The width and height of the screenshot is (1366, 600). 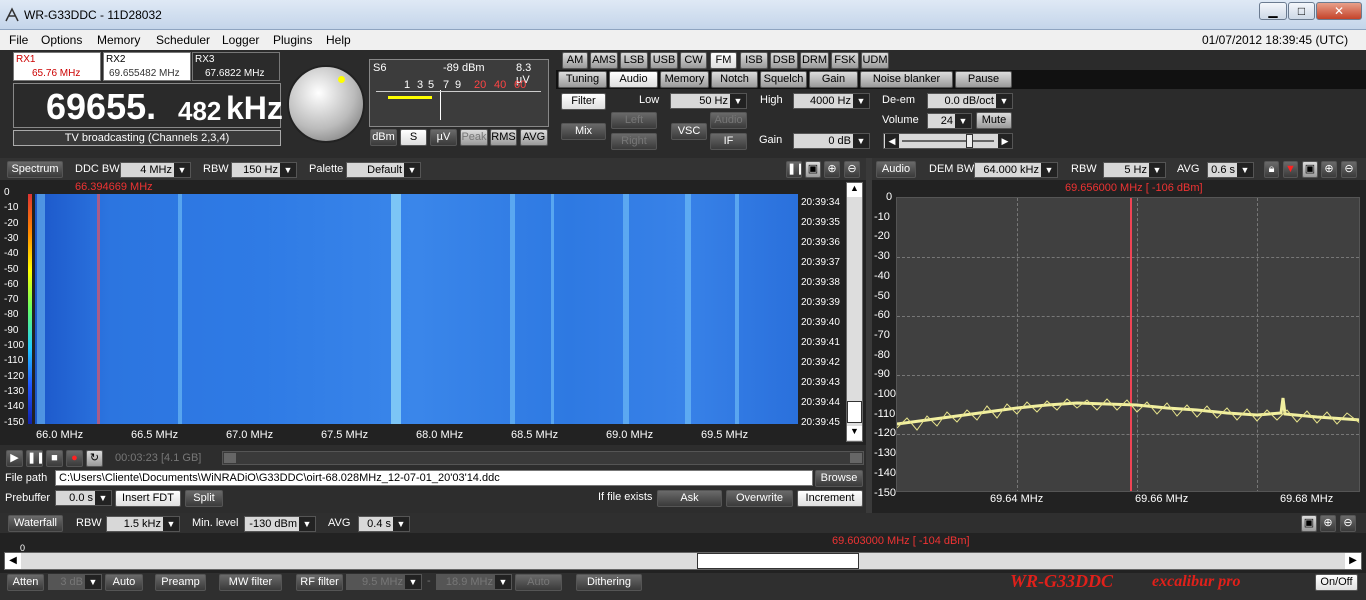 I want to click on palette-dropdown: Default ▼, so click(x=383, y=170).